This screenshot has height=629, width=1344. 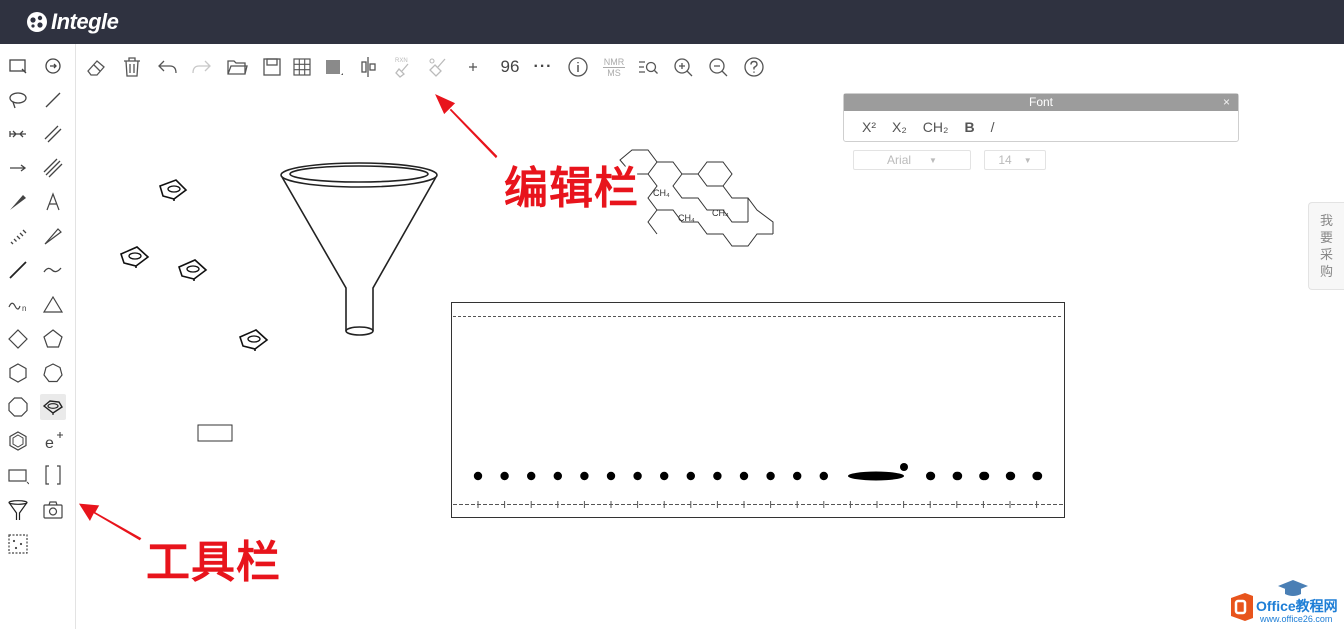 I want to click on watermark-url: www.office26.com, so click(x=1296, y=619).